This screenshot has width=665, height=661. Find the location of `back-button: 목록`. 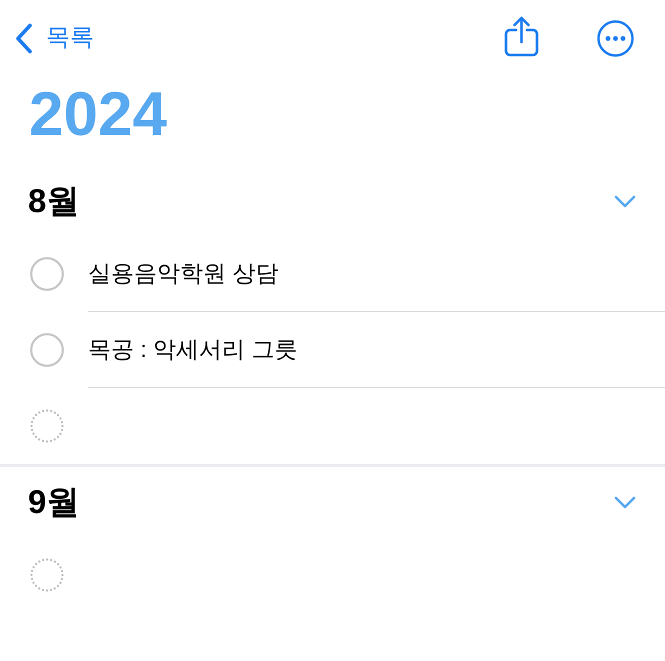

back-button: 목록 is located at coordinates (54, 38).